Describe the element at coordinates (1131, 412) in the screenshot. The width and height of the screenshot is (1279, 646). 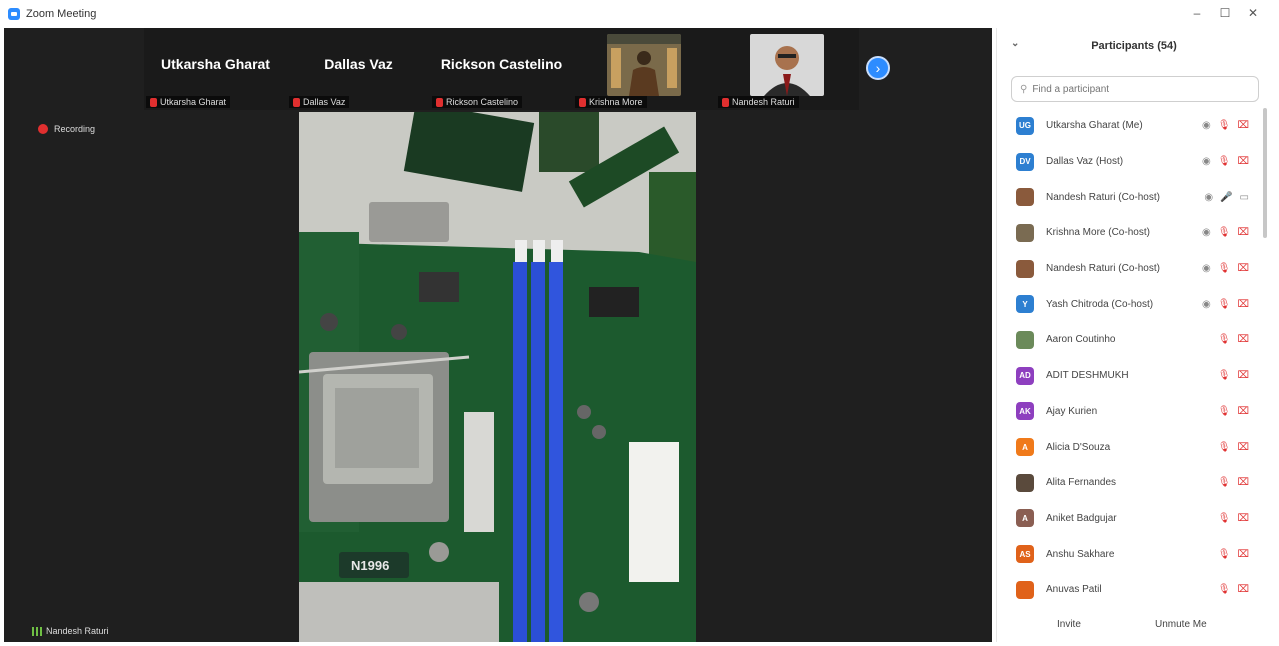
I see `participant-row: AK Ajay Kurien 🎙 ⌧` at that location.